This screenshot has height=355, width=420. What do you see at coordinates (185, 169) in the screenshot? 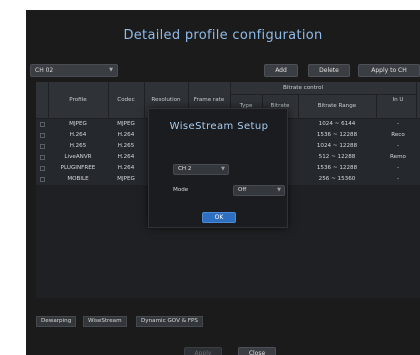
I see `dialog-channel-value: CH 2` at bounding box center [185, 169].